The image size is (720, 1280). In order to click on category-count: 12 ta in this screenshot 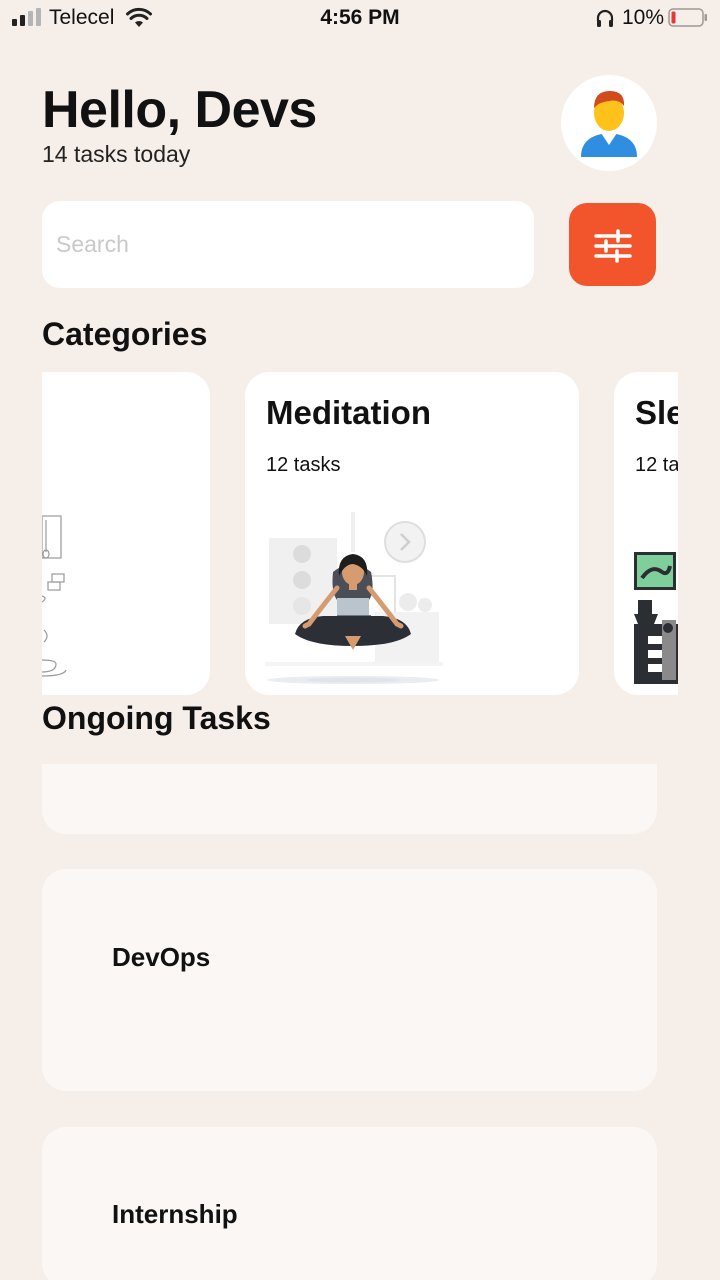, I will do `click(656, 465)`.